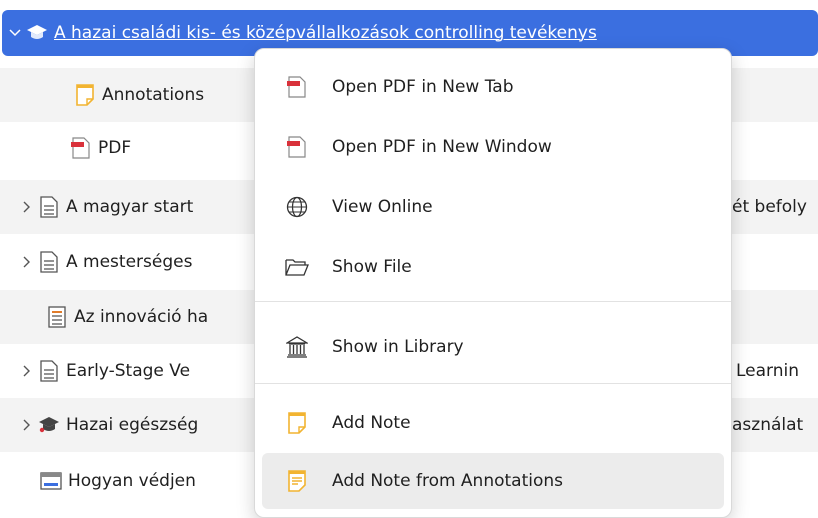  I want to click on item-title: A magyar start, so click(130, 207).